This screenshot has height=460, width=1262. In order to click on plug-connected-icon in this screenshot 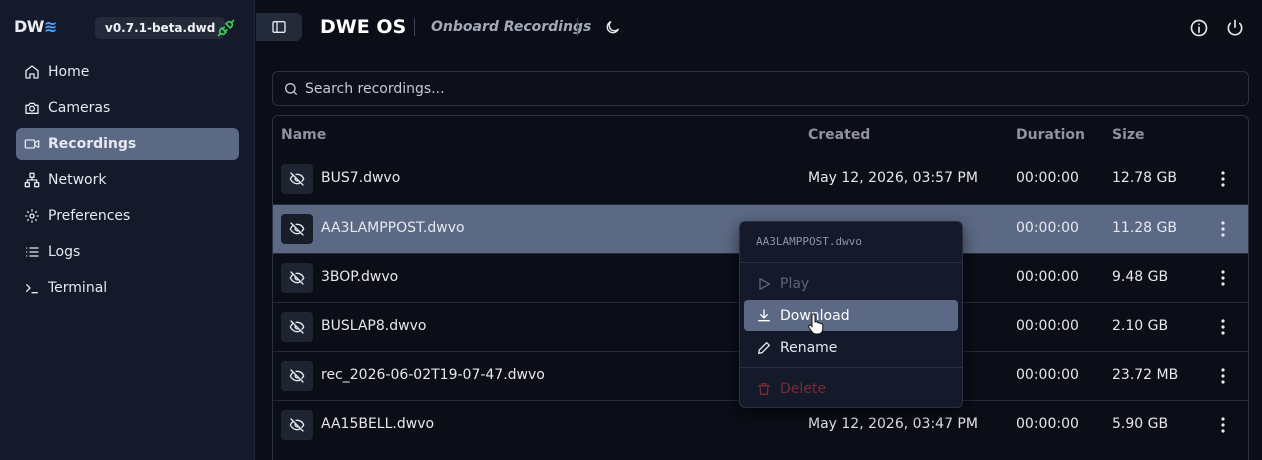, I will do `click(226, 28)`.